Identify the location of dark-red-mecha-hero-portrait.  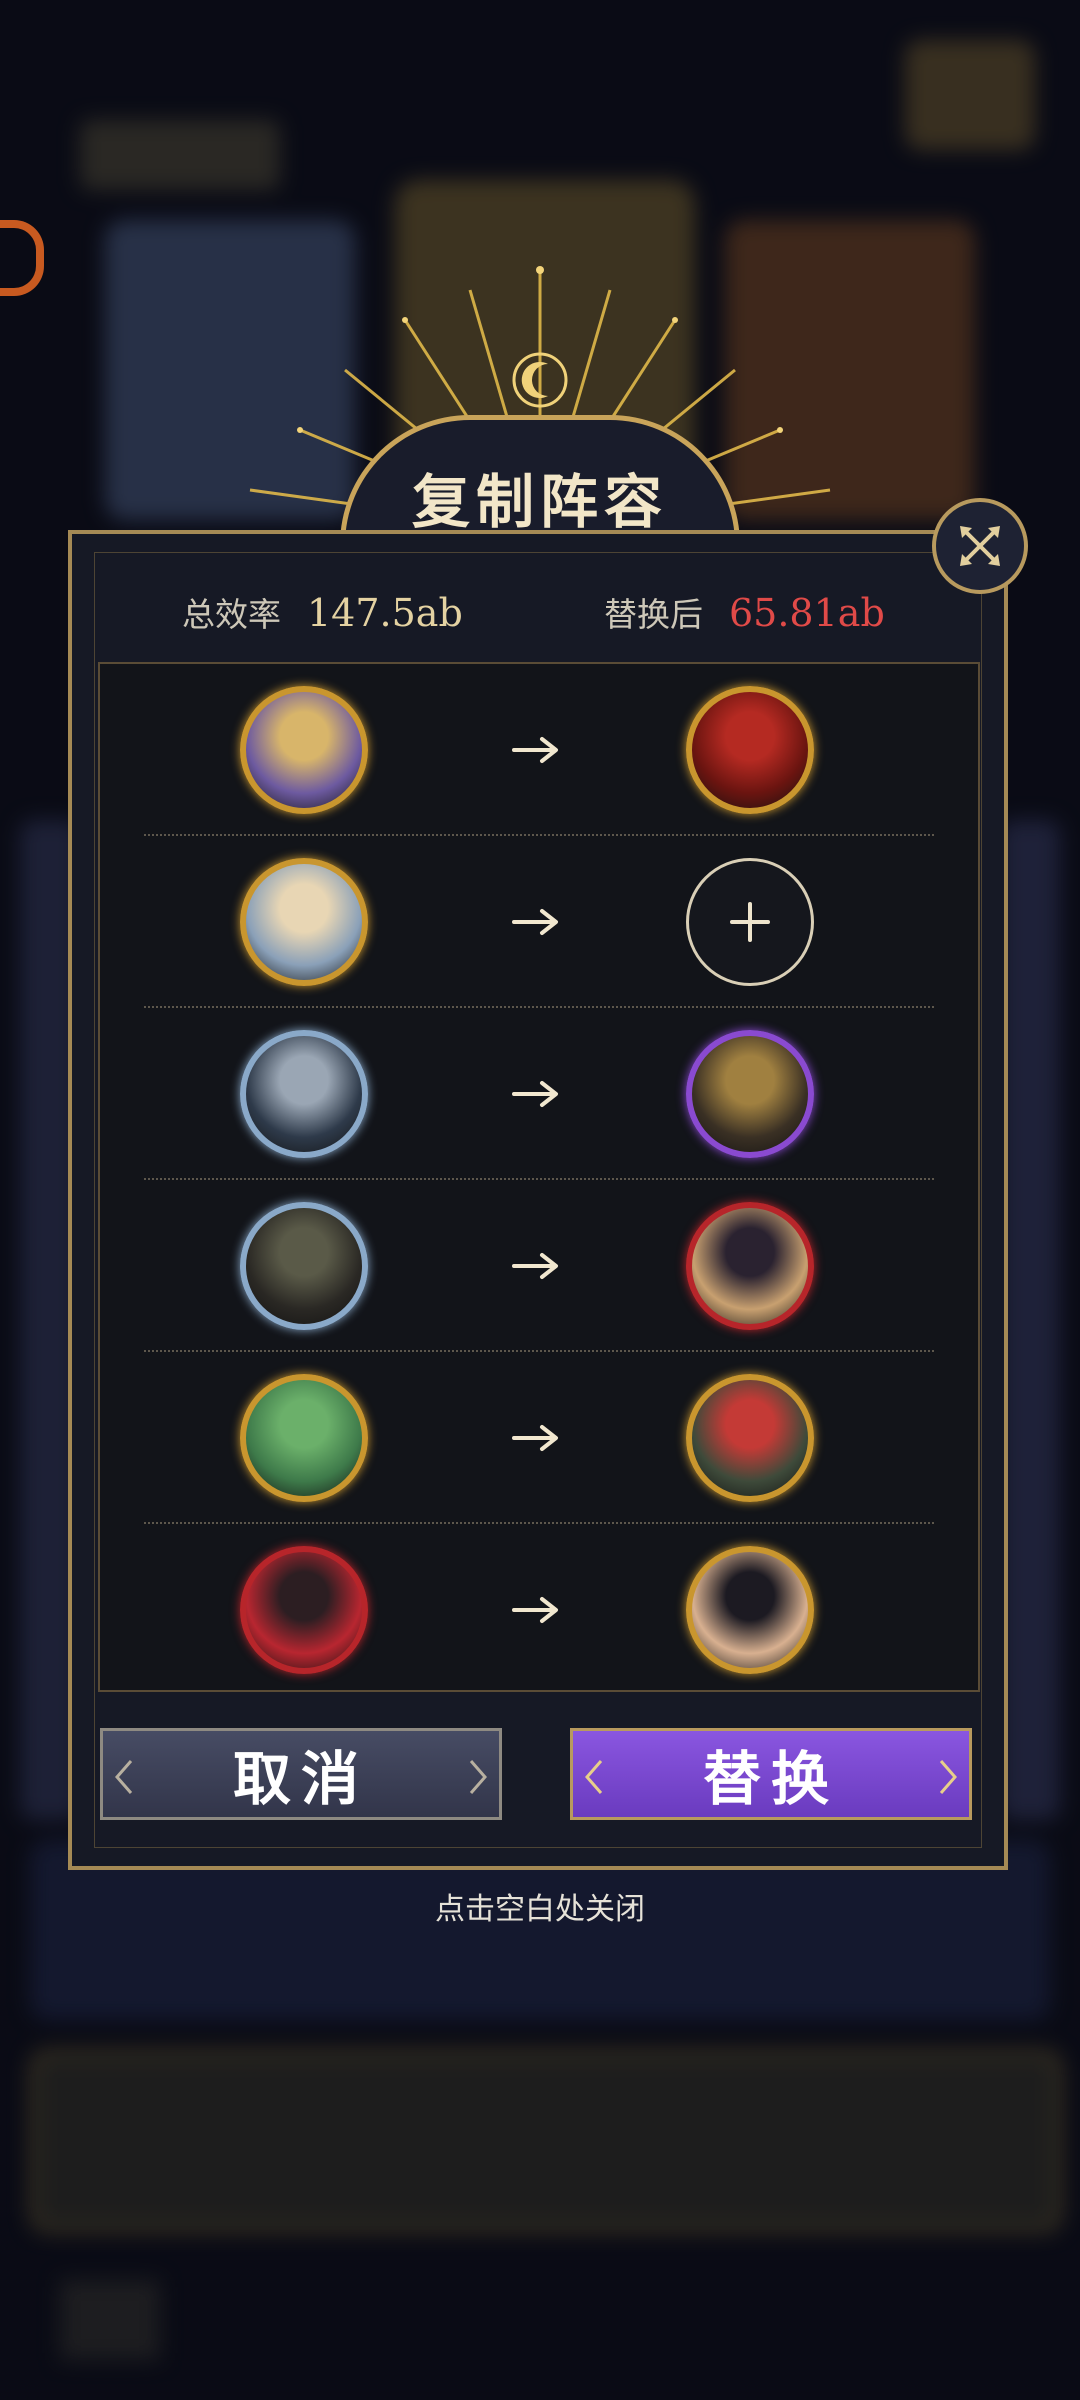
(750, 1438).